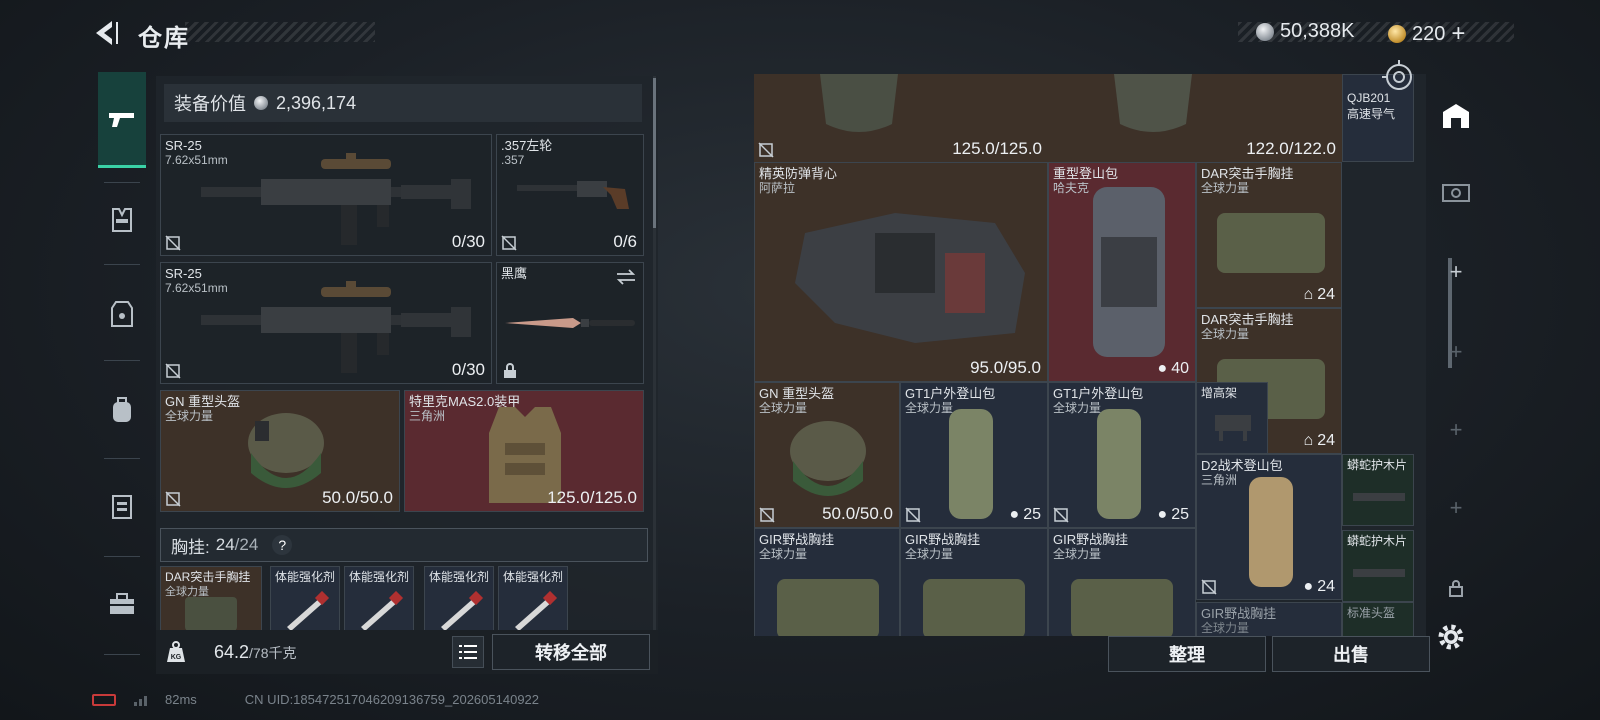  Describe the element at coordinates (211, 600) in the screenshot. I see `chest-rig-item: DAR突击手胸挂 全球力量` at that location.